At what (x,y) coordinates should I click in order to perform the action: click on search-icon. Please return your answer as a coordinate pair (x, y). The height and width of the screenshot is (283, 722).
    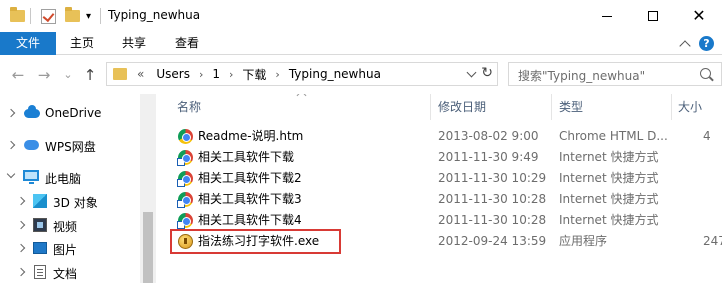
    Looking at the image, I should click on (705, 73).